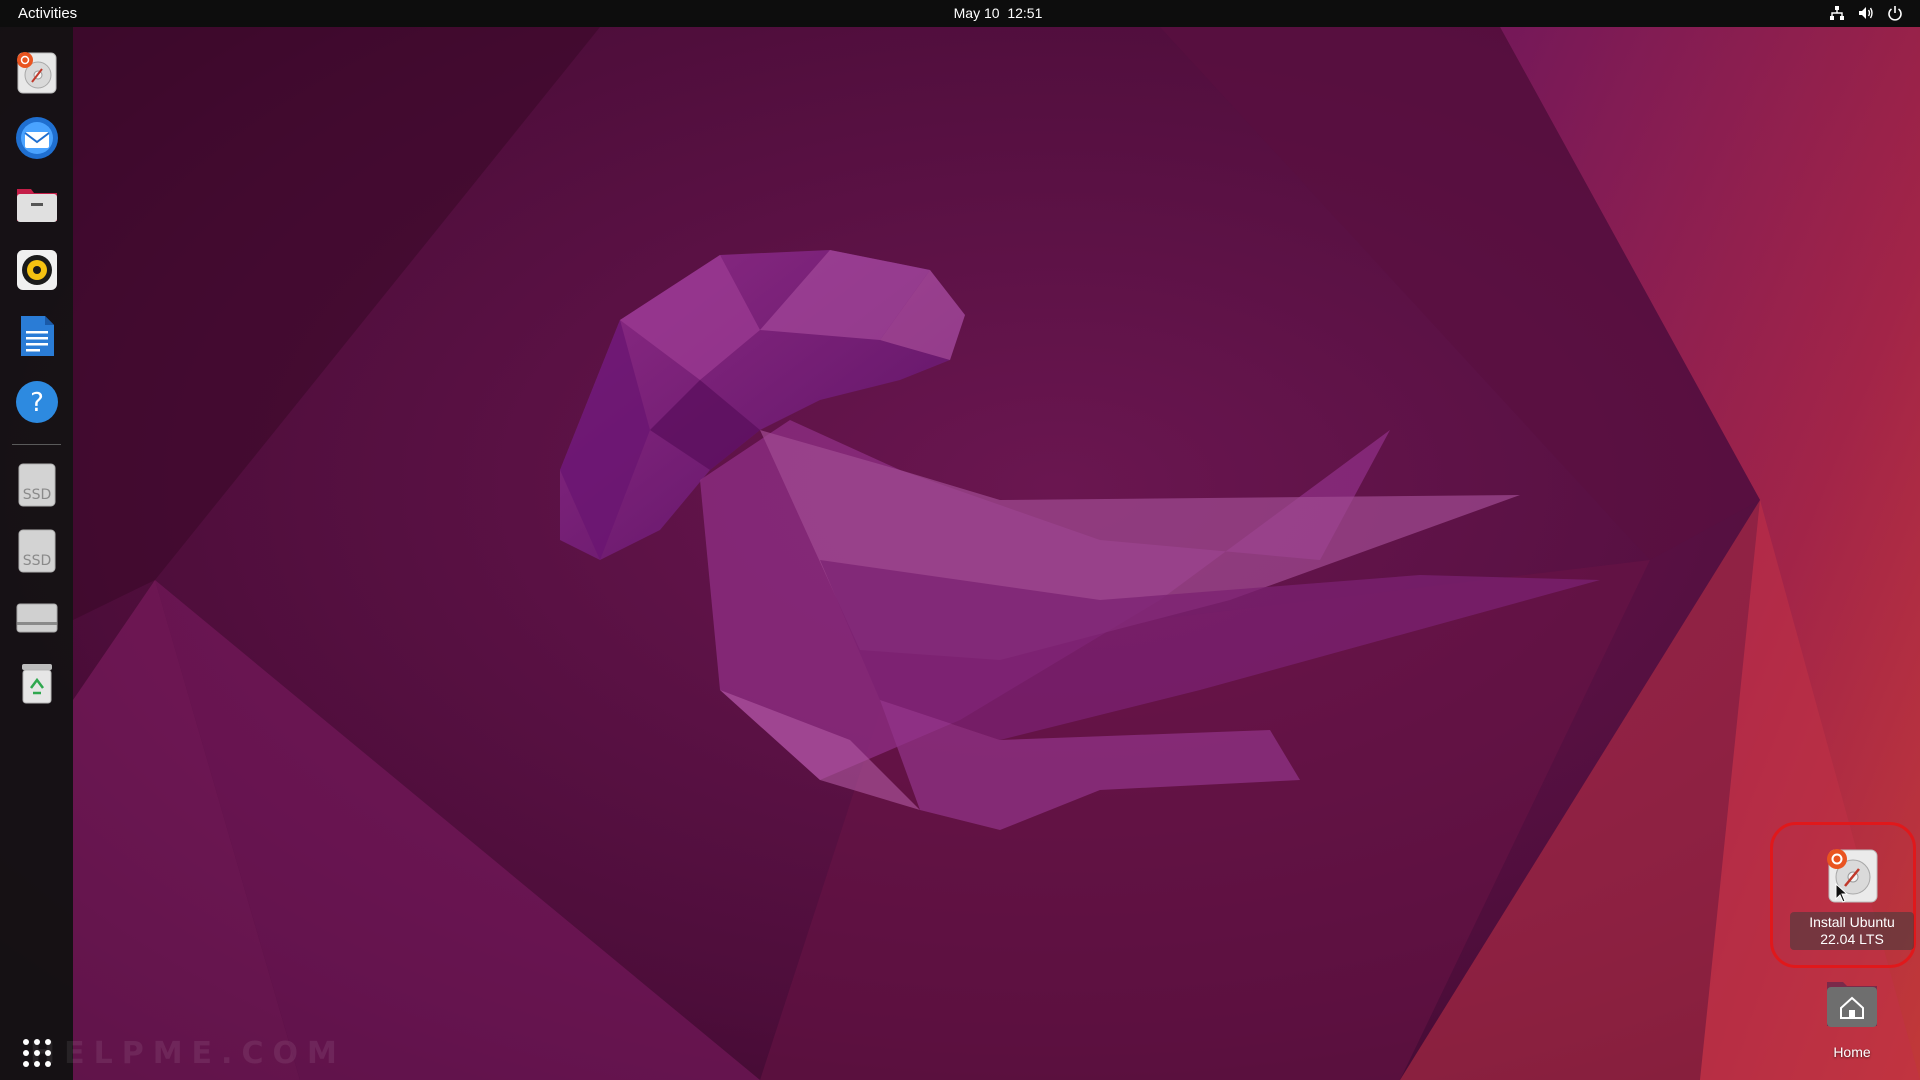 Image resolution: width=1920 pixels, height=1080 pixels. I want to click on clock-button: May 10 12:51, so click(998, 13).